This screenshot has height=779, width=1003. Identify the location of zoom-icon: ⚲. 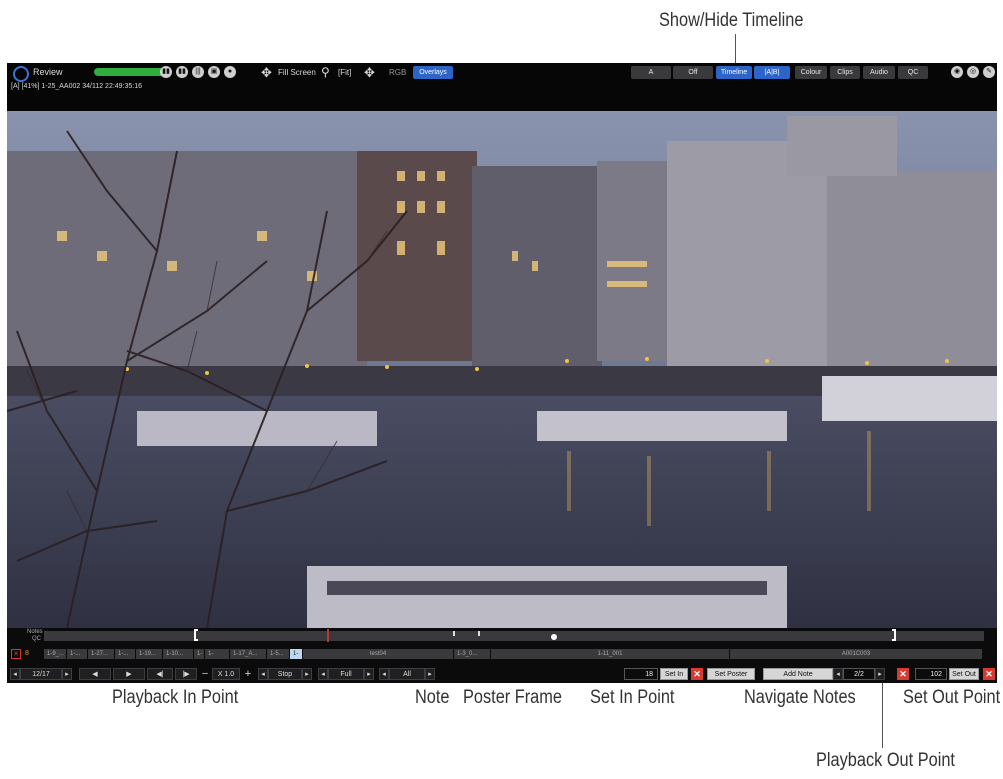
(325, 72).